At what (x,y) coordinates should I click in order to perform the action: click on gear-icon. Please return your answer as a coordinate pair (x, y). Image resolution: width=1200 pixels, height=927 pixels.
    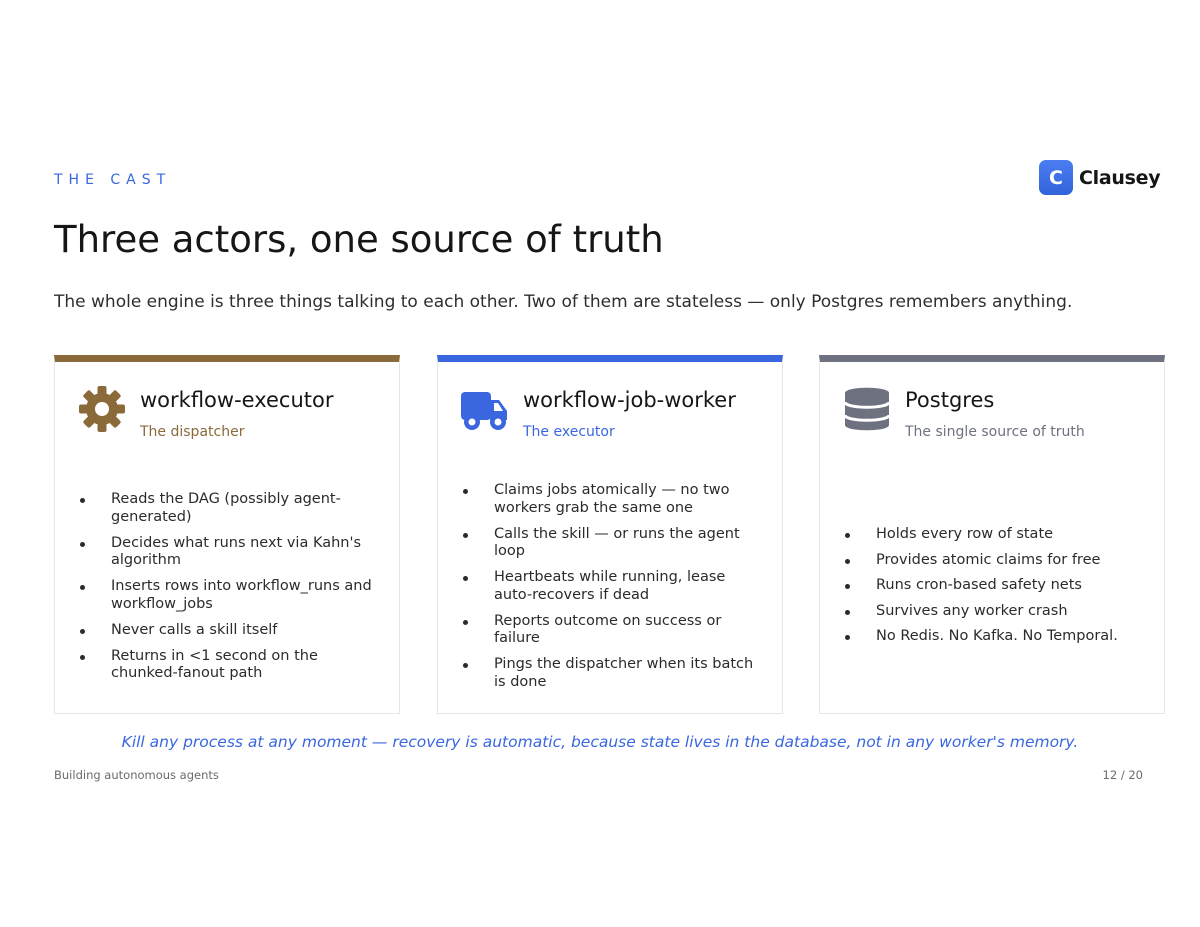
    Looking at the image, I should click on (102, 409).